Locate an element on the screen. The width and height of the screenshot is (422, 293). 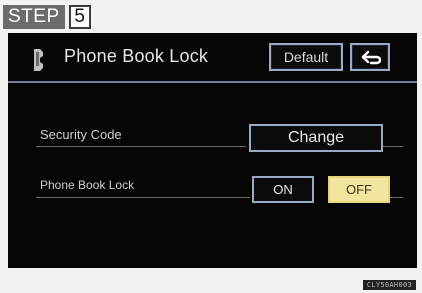
back-button is located at coordinates (370, 57).